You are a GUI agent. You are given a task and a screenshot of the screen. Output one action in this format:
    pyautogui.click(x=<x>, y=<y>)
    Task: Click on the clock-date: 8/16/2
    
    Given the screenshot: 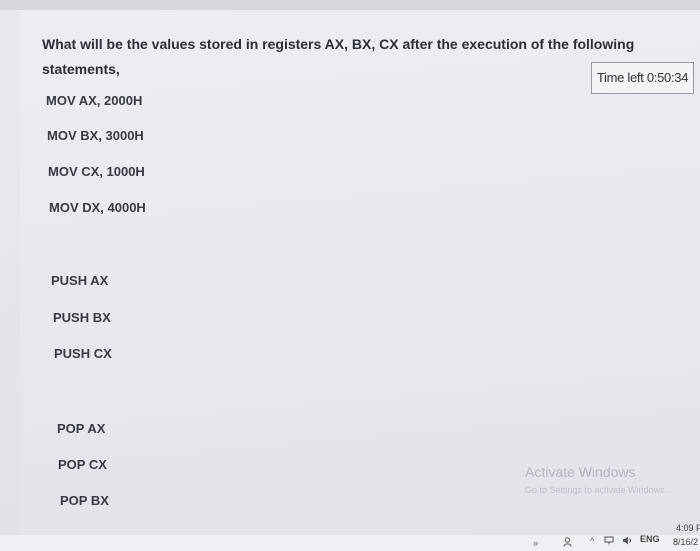 What is the action you would take?
    pyautogui.click(x=685, y=542)
    